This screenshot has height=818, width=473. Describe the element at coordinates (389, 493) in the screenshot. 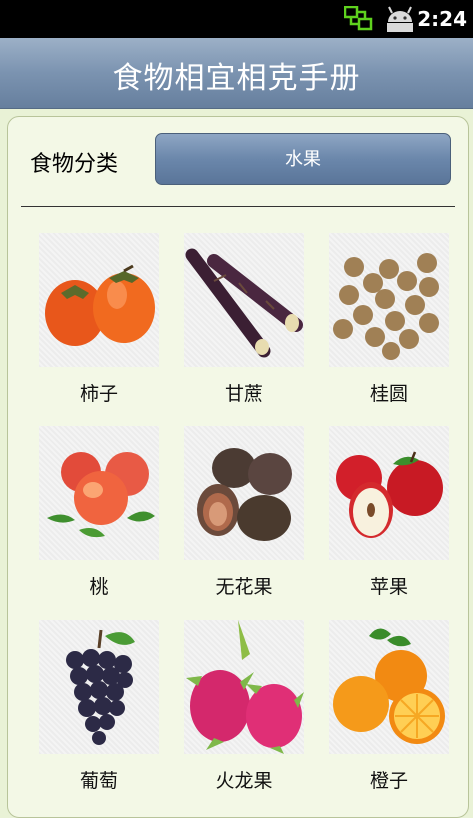

I see `apple-image` at that location.